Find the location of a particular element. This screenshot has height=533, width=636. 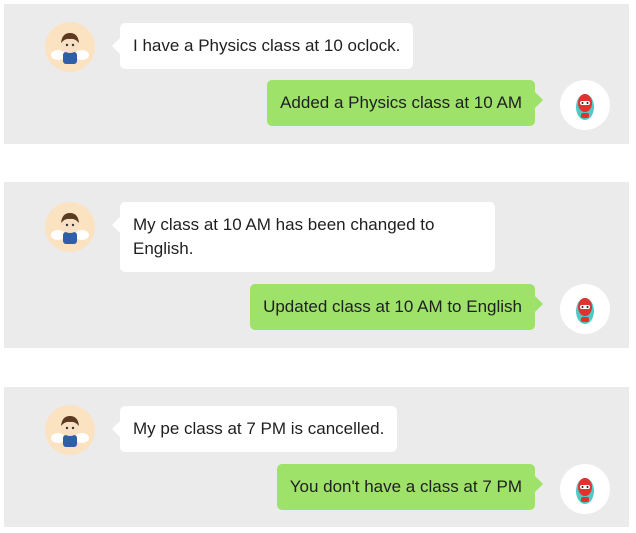

user-message-text: My pe class at 7 PM is cancelled. is located at coordinates (259, 428).